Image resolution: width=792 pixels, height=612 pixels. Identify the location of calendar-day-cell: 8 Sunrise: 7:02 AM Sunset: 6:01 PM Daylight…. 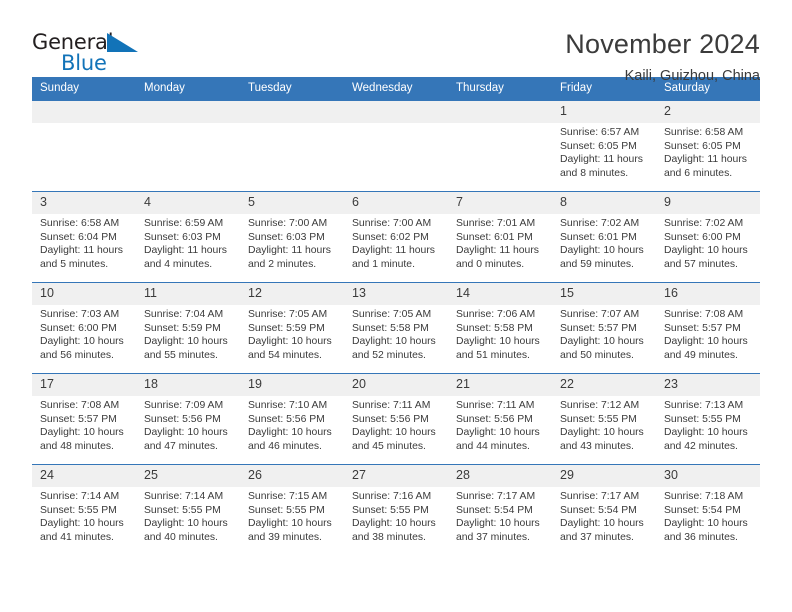
(604, 237).